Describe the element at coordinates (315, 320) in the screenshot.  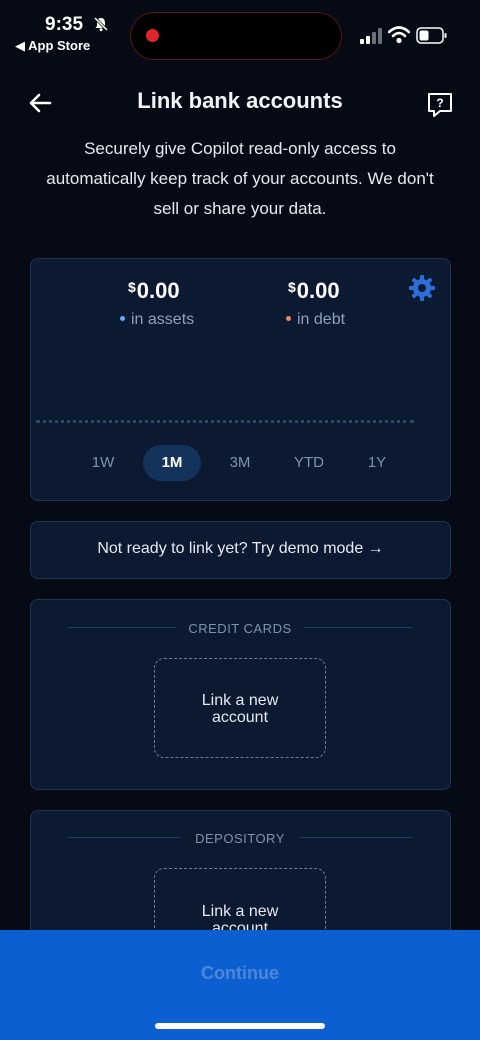
I see `debt-label: in debt` at that location.